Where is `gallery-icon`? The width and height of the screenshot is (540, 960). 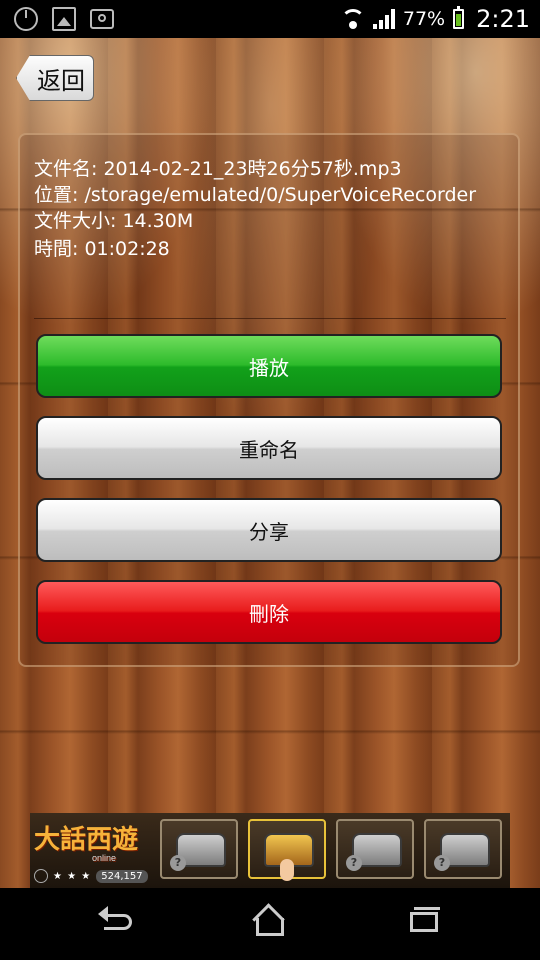
gallery-icon is located at coordinates (64, 19).